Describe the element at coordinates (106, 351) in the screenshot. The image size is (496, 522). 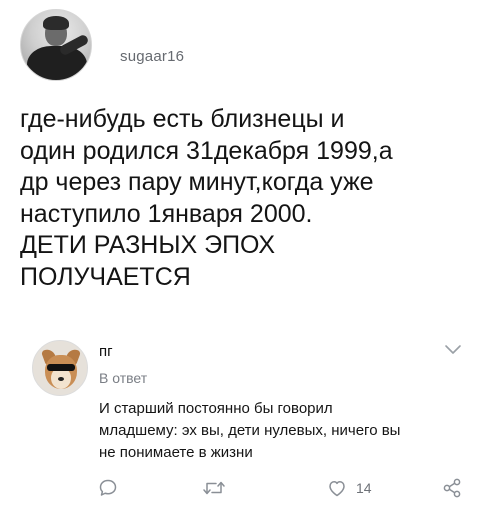
I see `comment-author: пг` at that location.